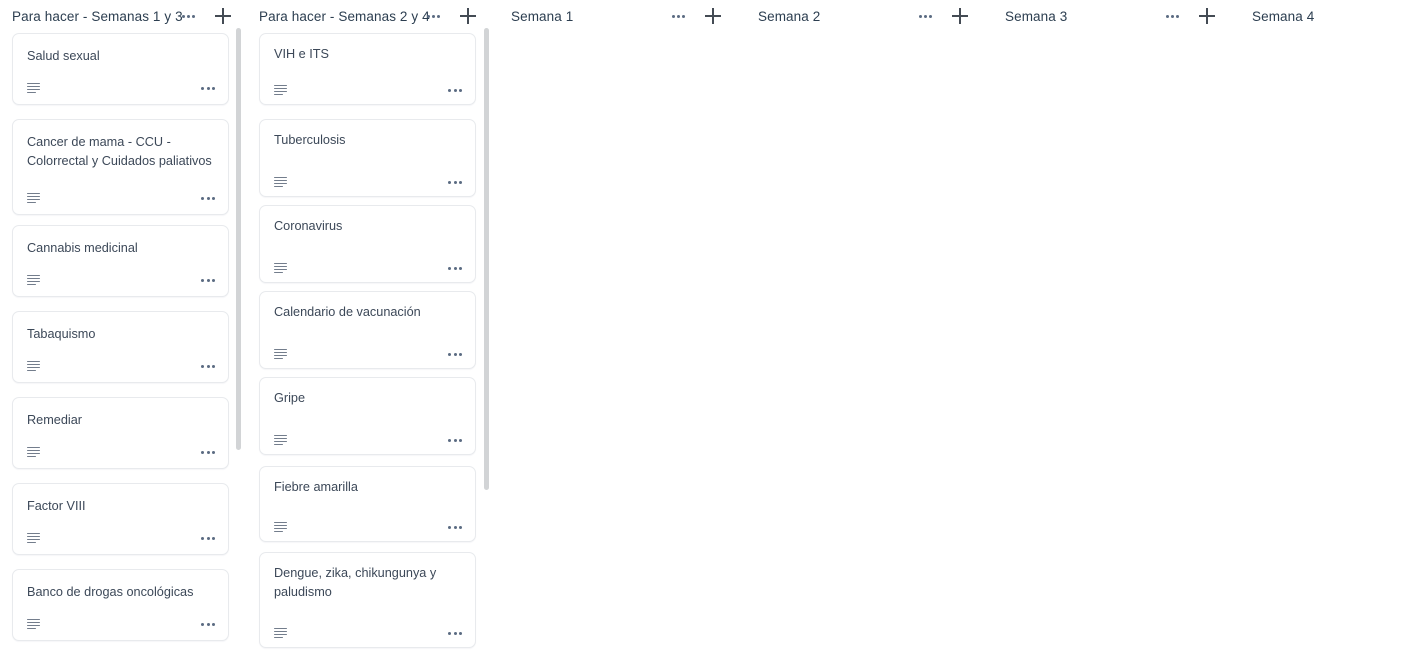  What do you see at coordinates (542, 16) in the screenshot?
I see `column-title: Semana 1` at bounding box center [542, 16].